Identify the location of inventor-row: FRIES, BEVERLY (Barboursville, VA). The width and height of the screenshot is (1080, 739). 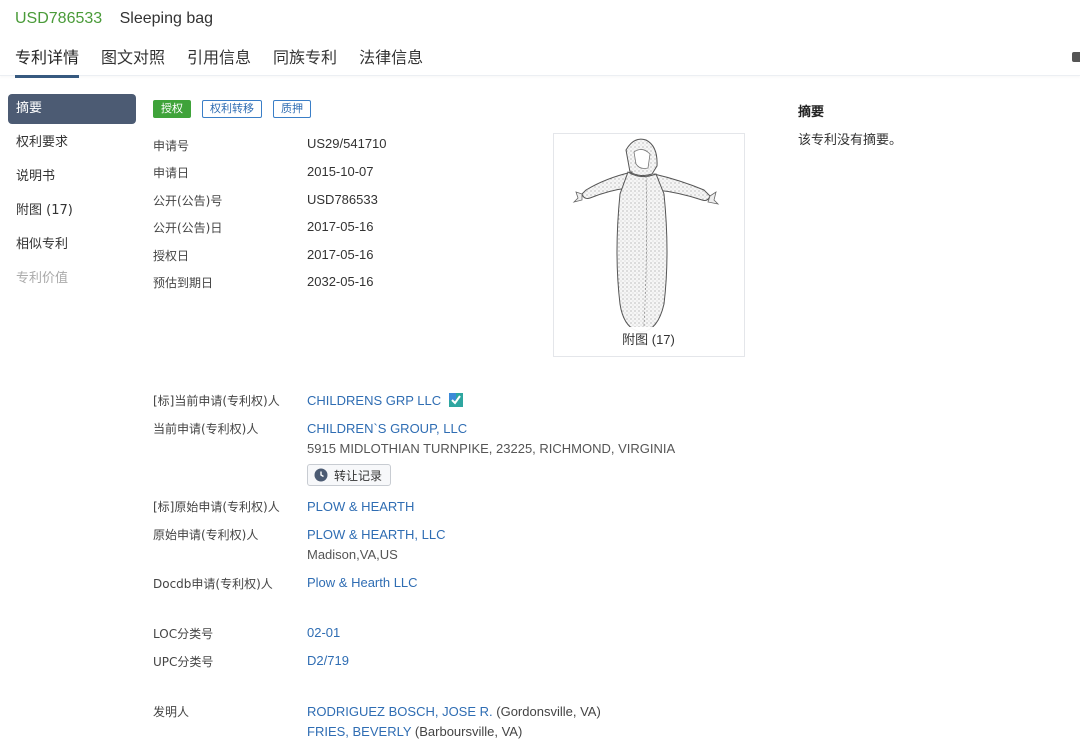
(414, 731).